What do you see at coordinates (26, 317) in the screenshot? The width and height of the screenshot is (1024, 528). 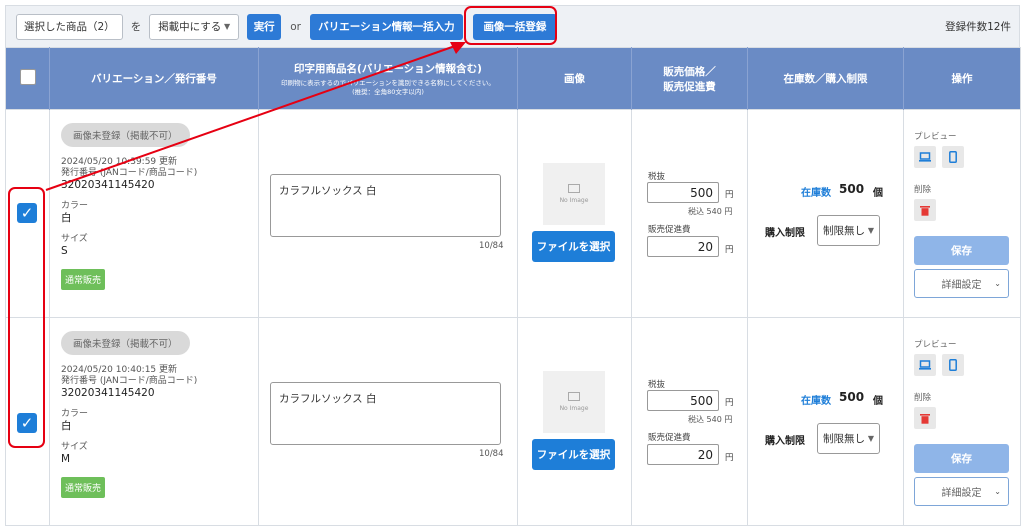 I see `annotation-highlight-checkboxes` at bounding box center [26, 317].